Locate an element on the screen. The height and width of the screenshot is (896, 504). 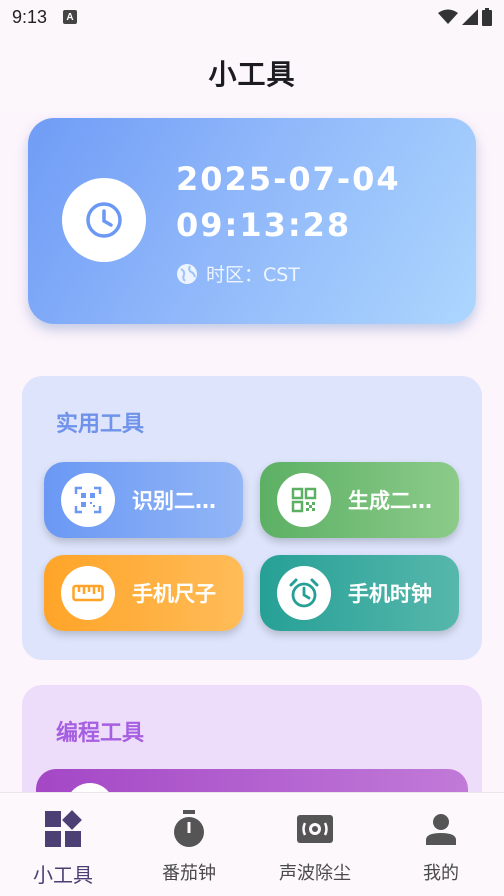
tool-label: 手机时钟 is located at coordinates (390, 594).